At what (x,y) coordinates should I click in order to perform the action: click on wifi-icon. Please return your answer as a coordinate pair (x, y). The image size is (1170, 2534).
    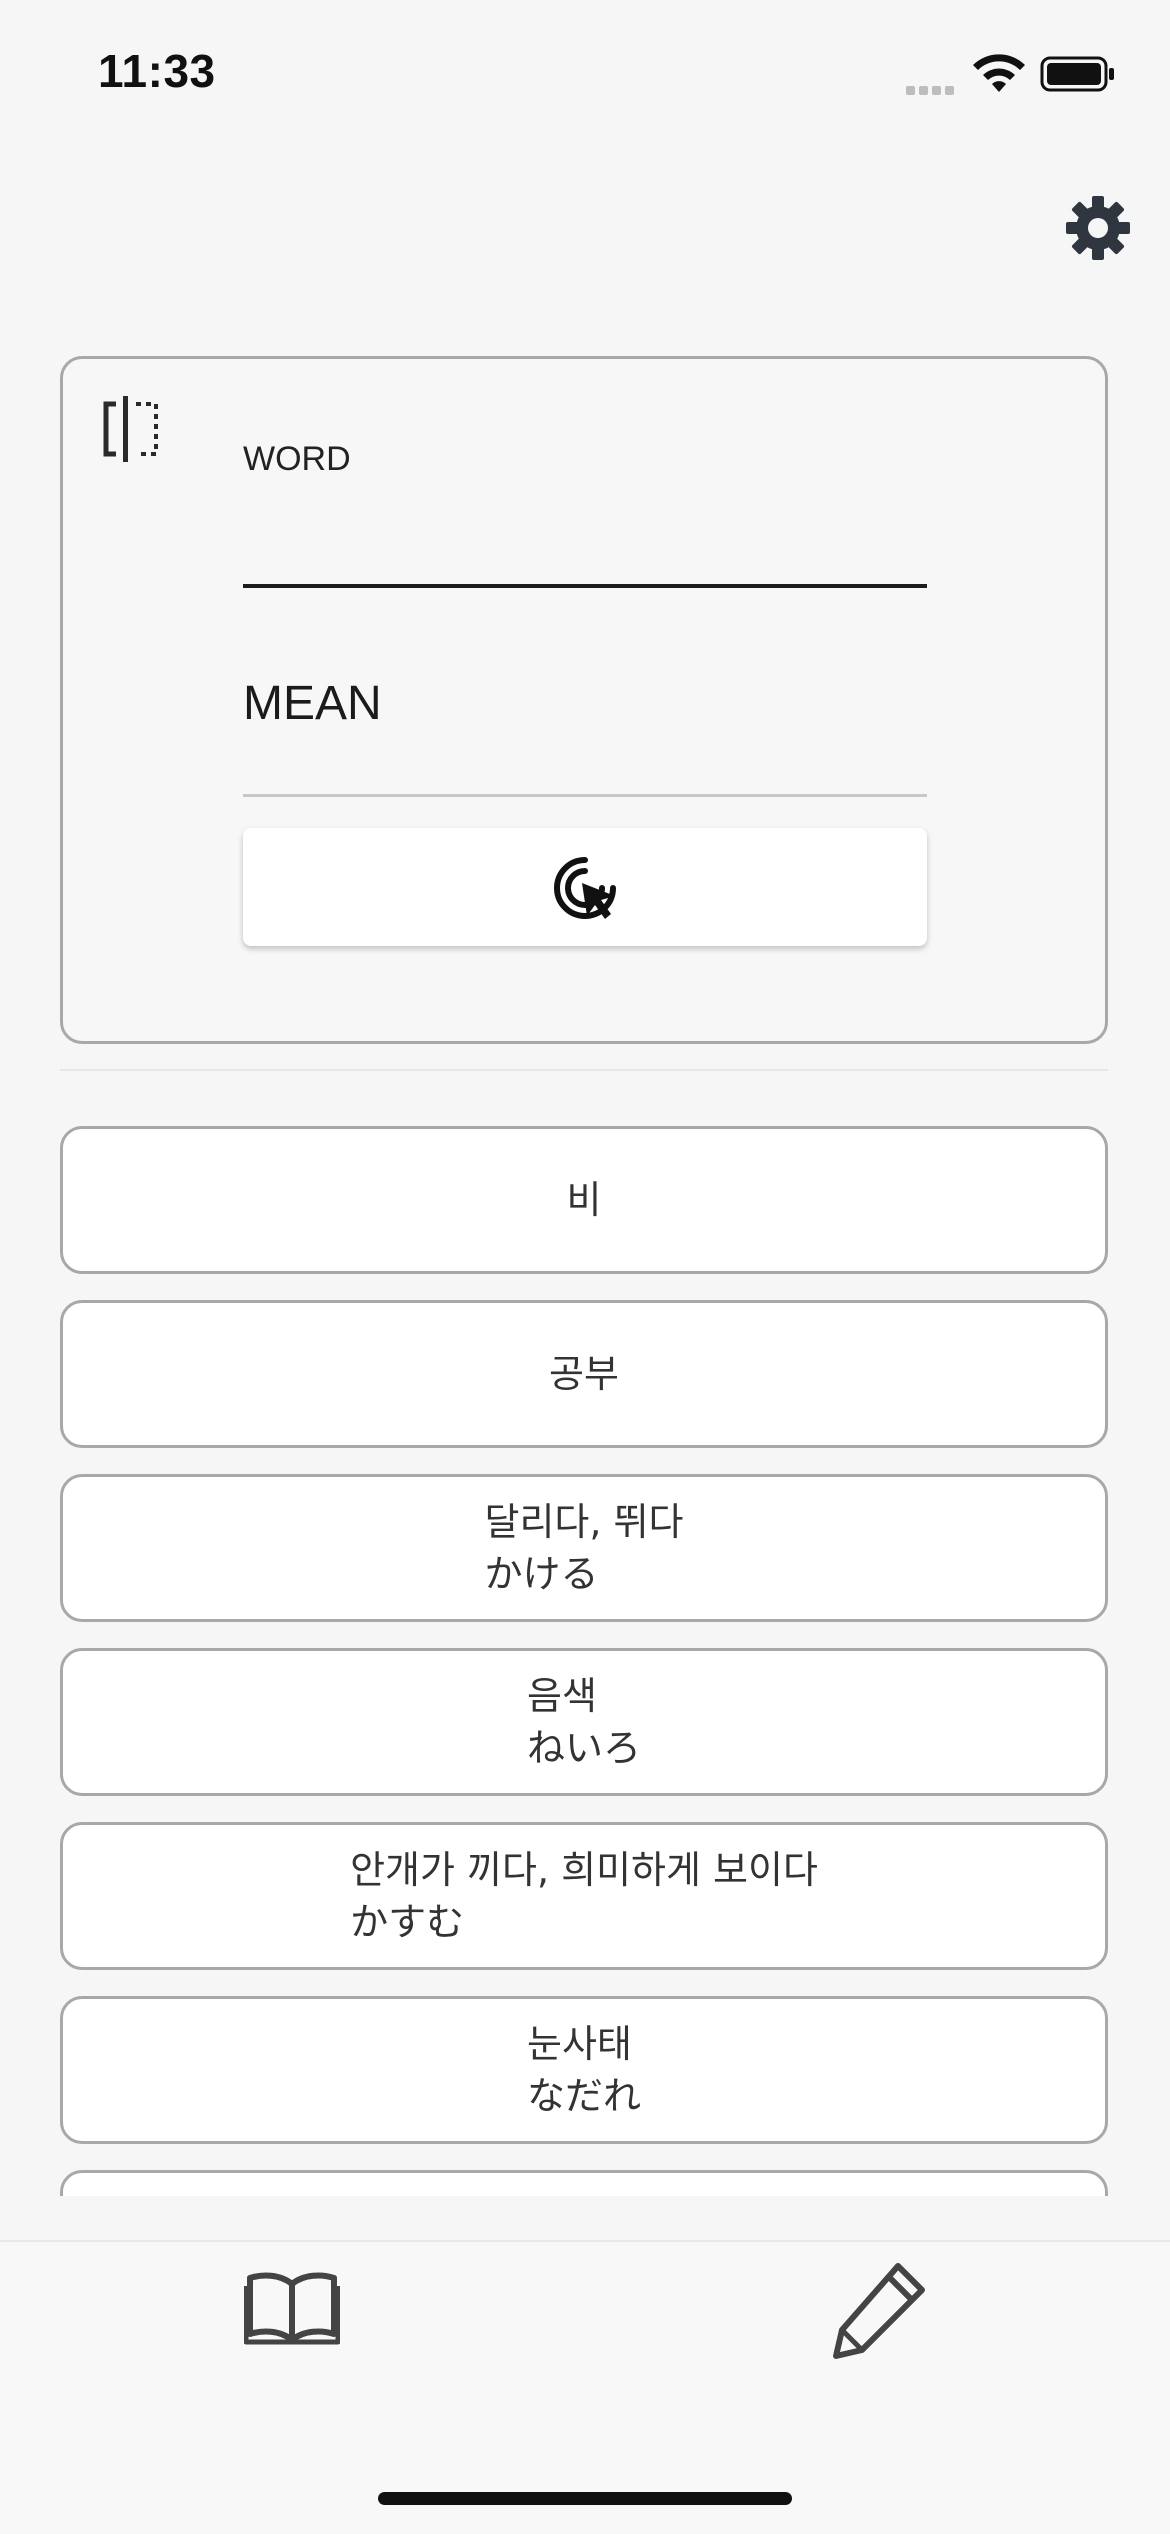
    Looking at the image, I should click on (999, 73).